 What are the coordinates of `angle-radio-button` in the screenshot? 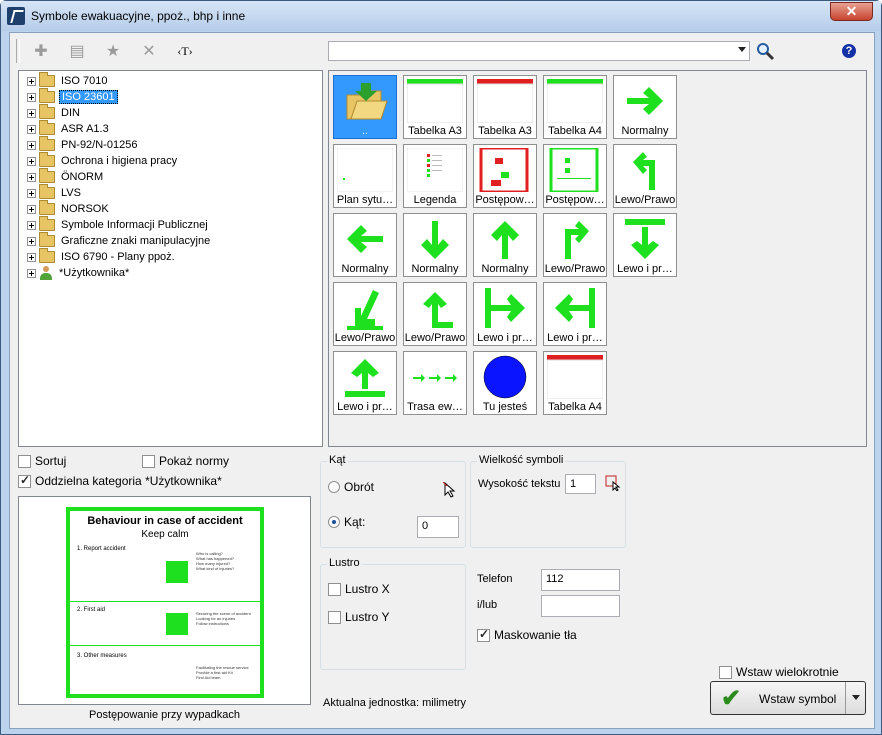 It's located at (334, 522).